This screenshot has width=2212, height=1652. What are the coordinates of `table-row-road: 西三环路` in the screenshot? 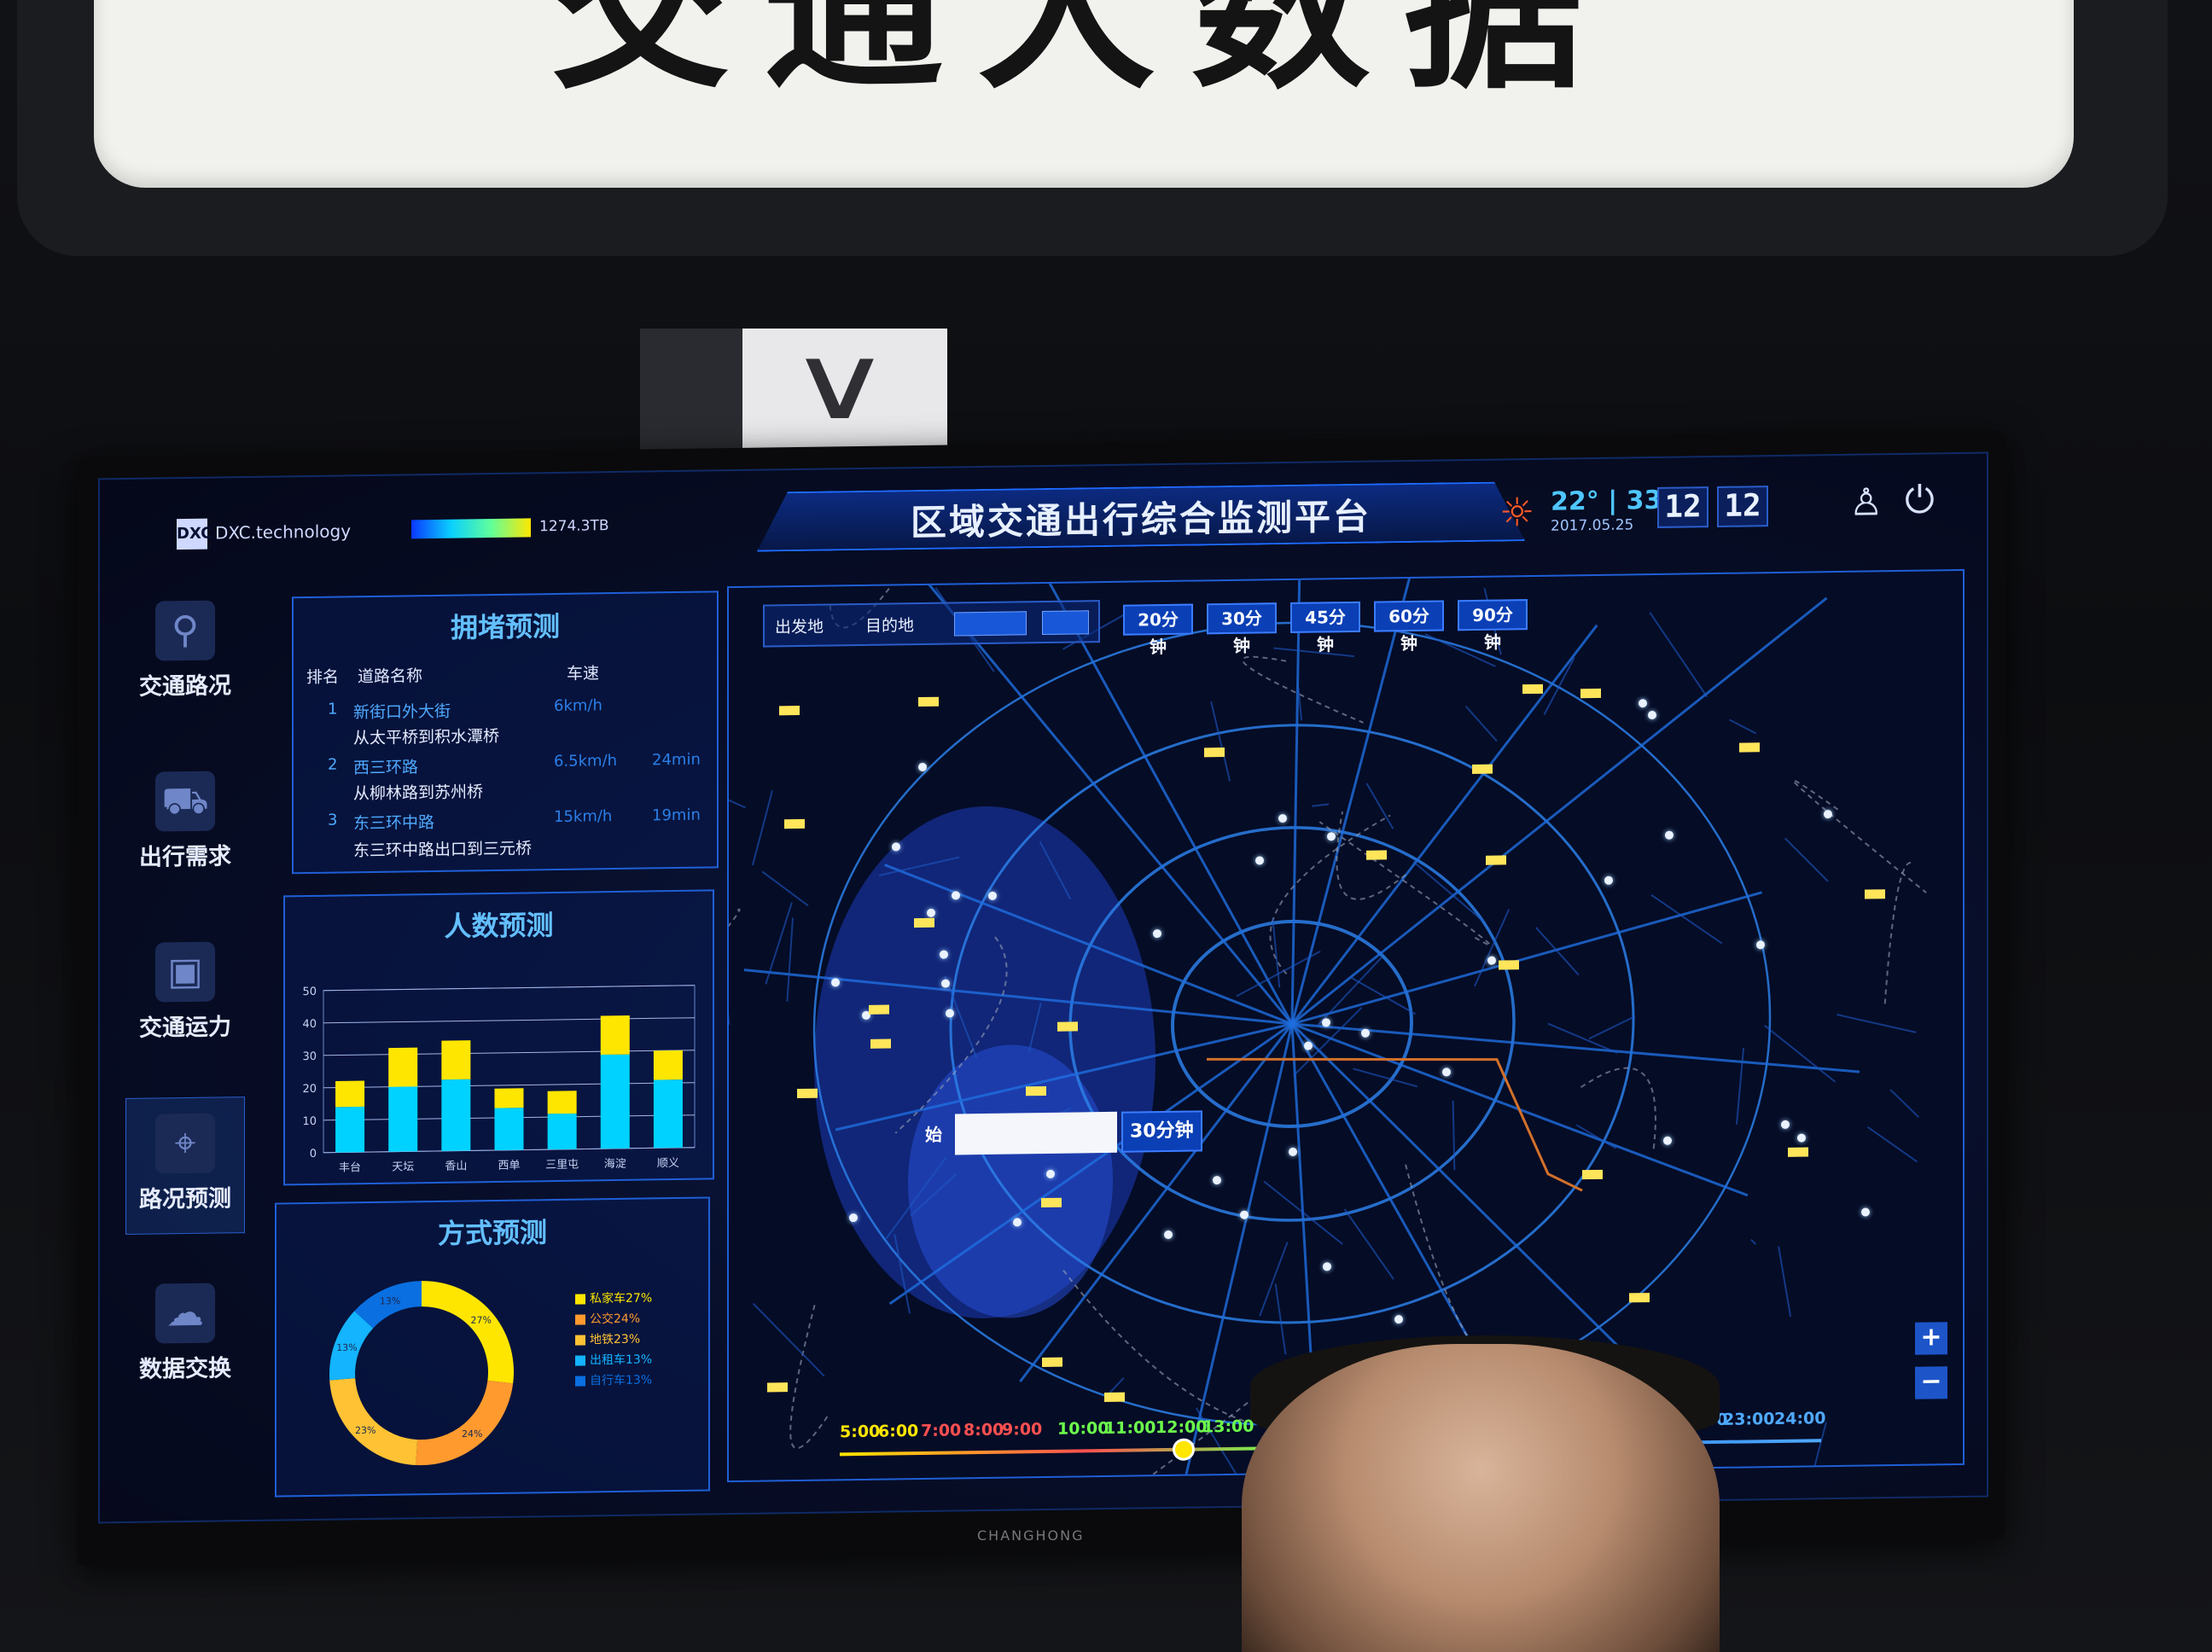 It's located at (385, 766).